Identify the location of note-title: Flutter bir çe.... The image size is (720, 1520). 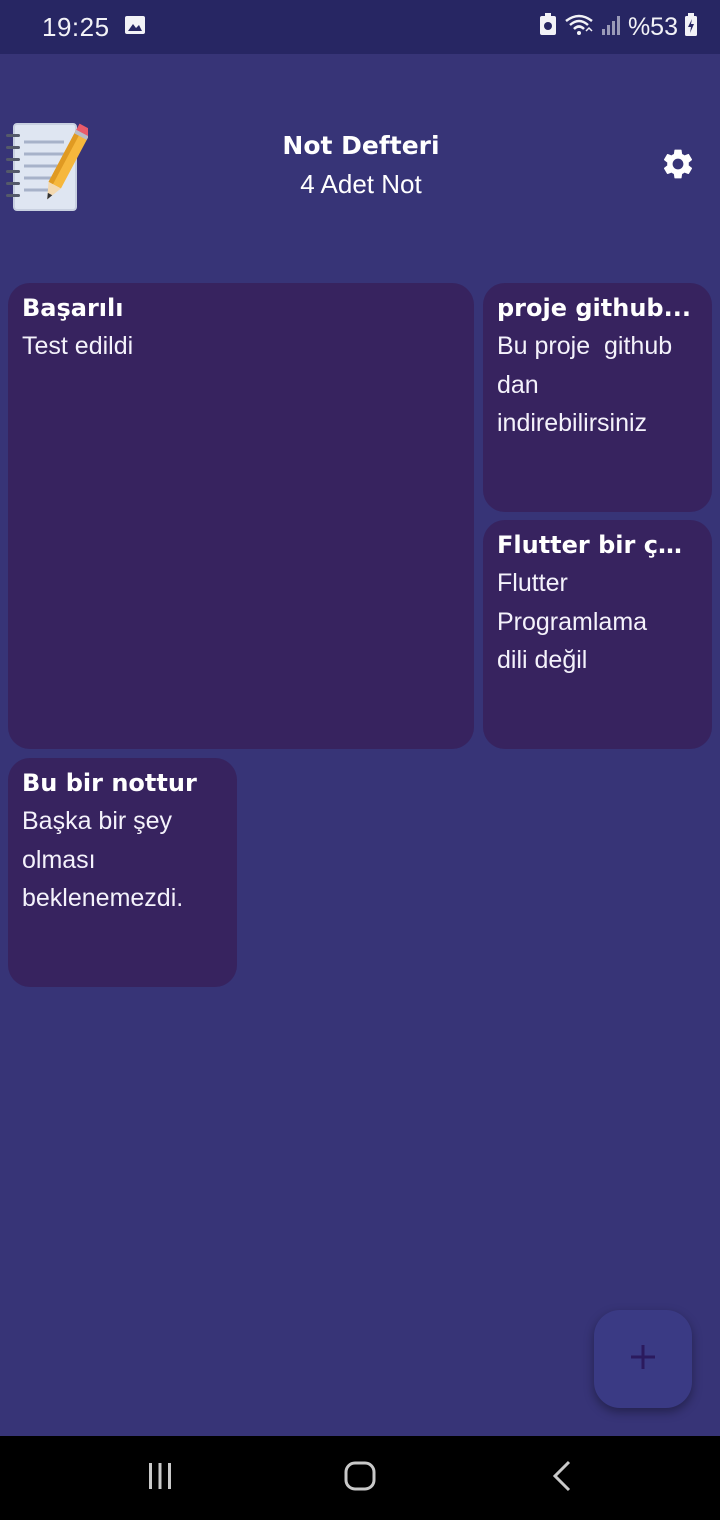
(597, 545).